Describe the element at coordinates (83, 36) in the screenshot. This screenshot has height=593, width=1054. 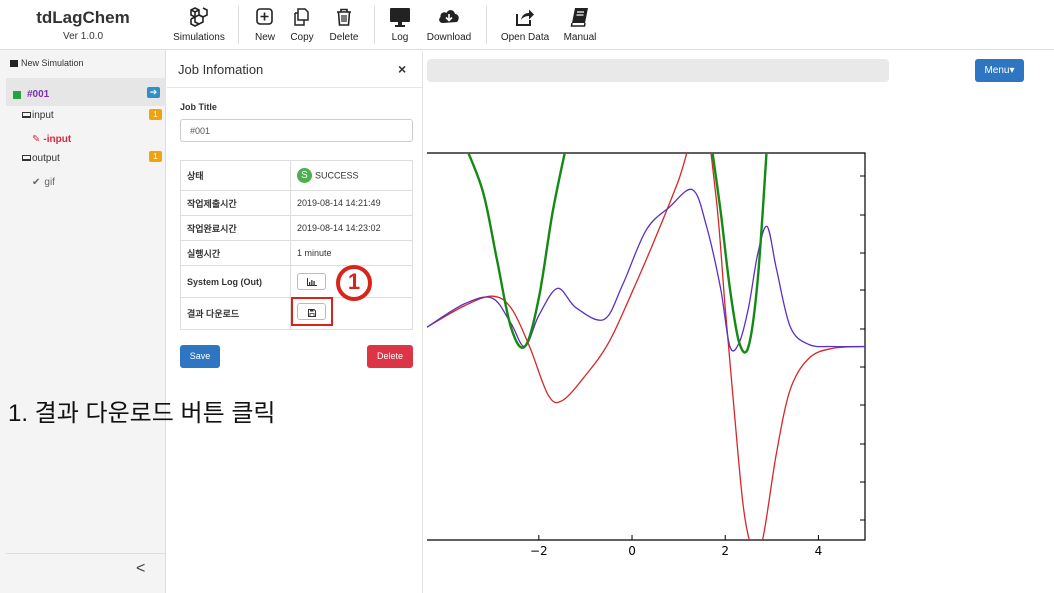
I see `app-version: Ver 1.0.0` at that location.